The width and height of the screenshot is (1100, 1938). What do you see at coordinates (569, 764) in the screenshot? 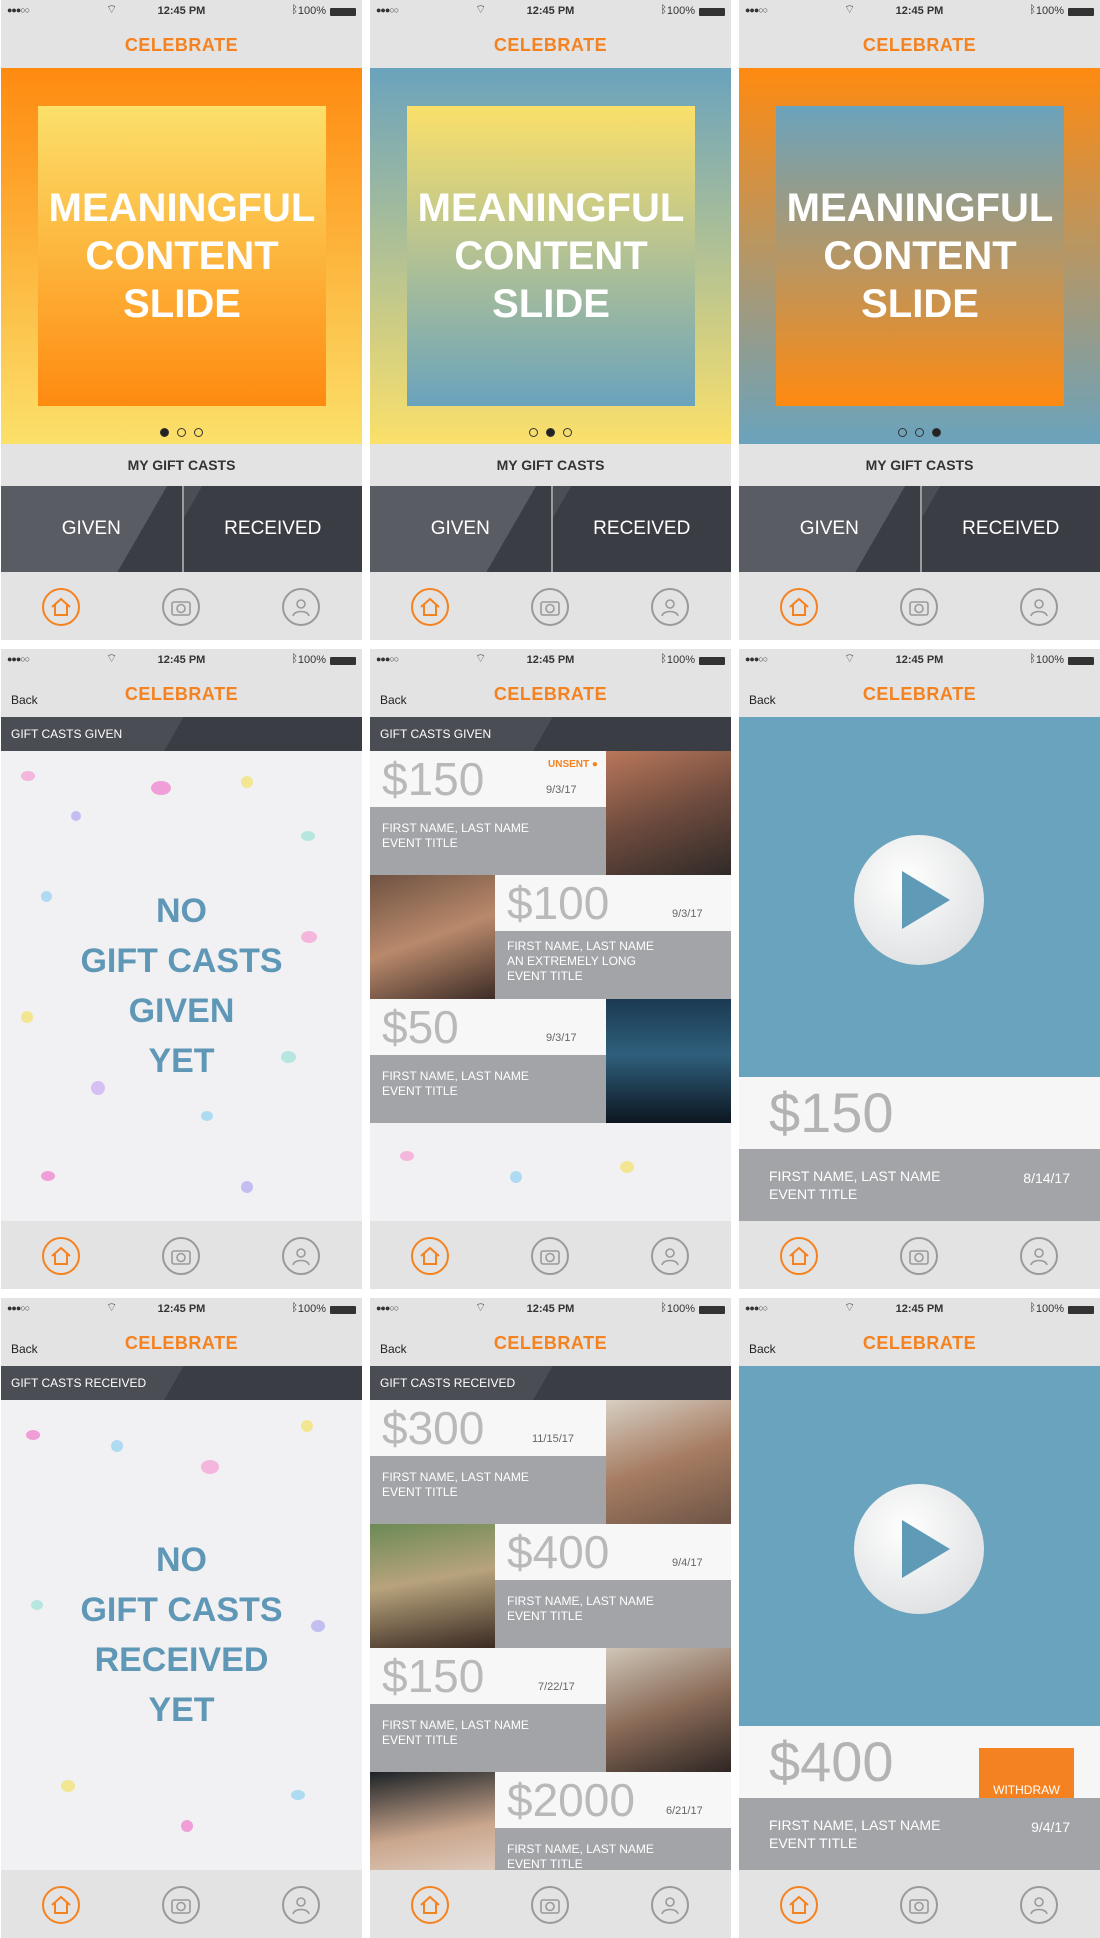
I see `unsent-label: UNSENT` at bounding box center [569, 764].